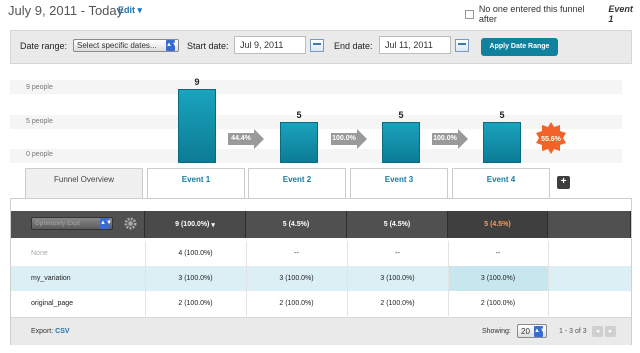  Describe the element at coordinates (525, 331) in the screenshot. I see `page-size-value: 20` at that location.